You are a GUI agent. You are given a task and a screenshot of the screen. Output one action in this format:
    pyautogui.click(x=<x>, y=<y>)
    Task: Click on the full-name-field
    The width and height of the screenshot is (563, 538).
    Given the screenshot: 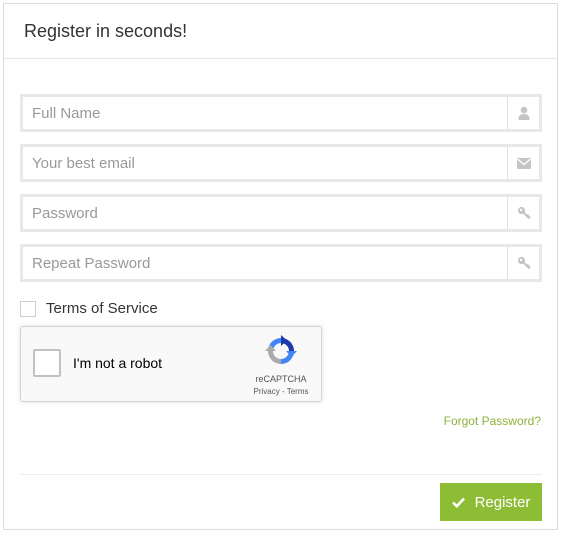 What is the action you would take?
    pyautogui.click(x=281, y=113)
    